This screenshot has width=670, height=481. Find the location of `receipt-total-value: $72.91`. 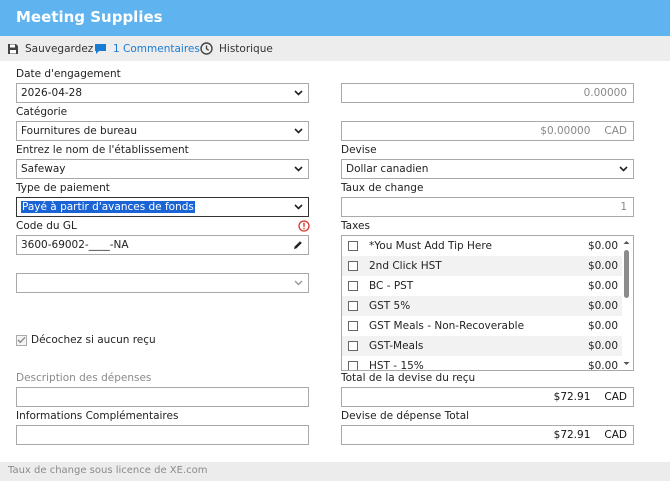

receipt-total-value: $72.91 is located at coordinates (572, 397).